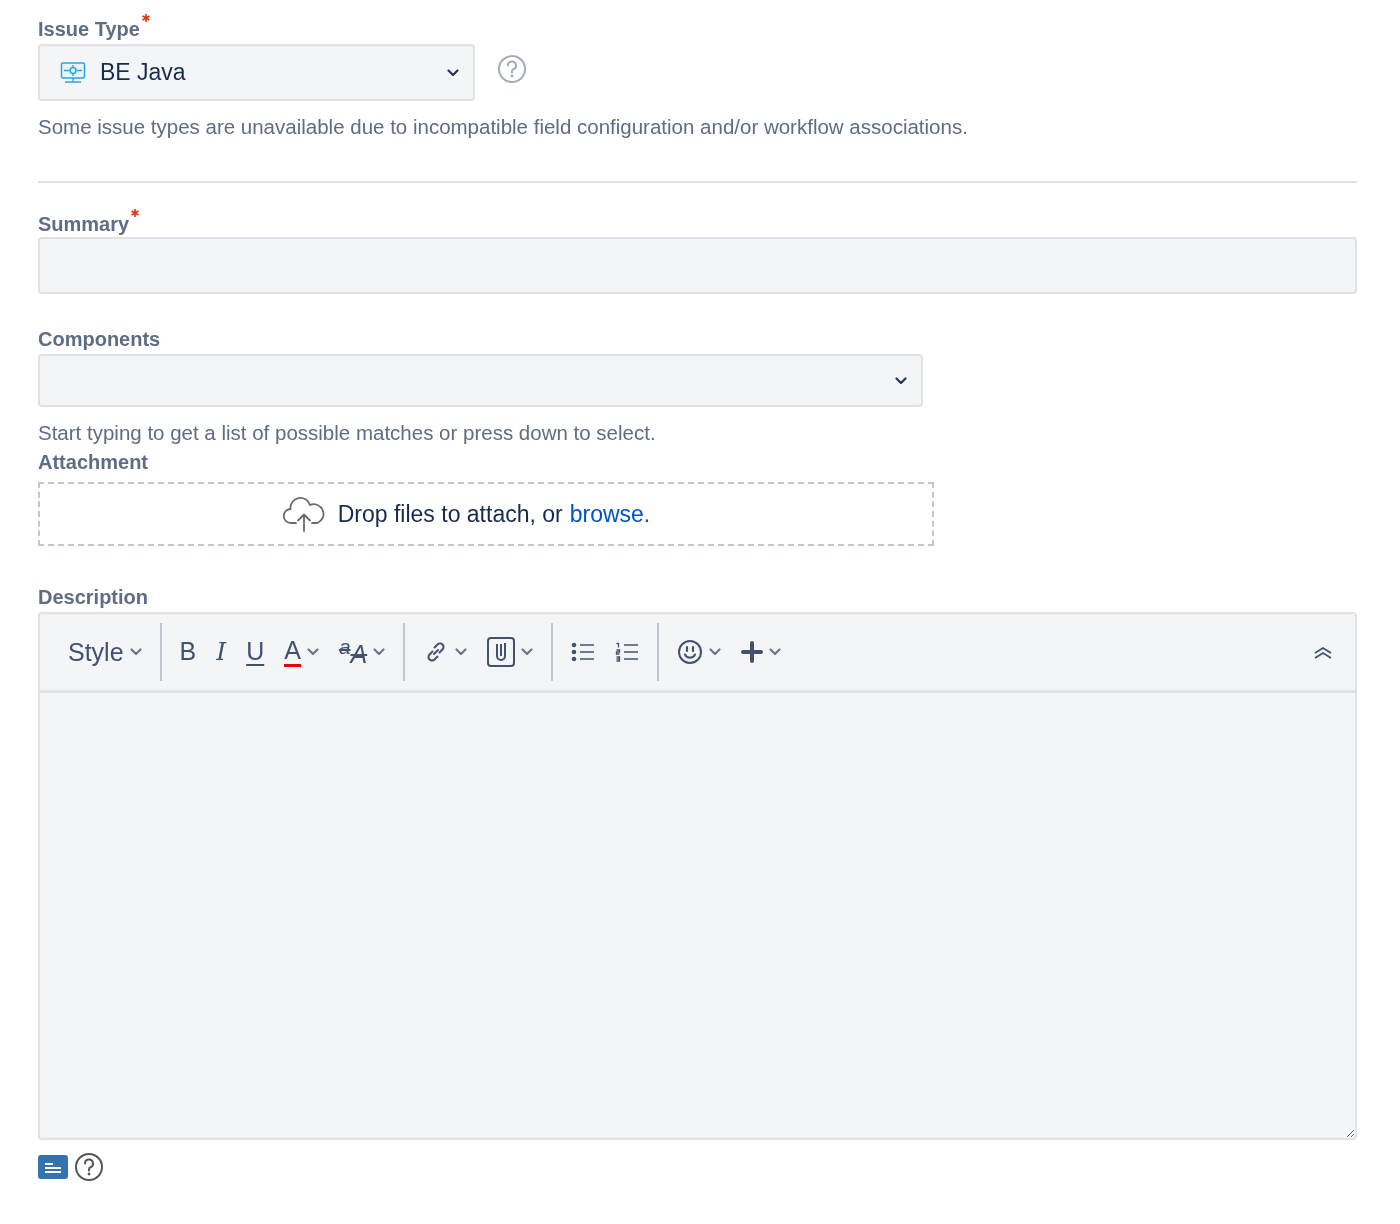 This screenshot has width=1400, height=1224. Describe the element at coordinates (1323, 652) in the screenshot. I see `double-chevron-up-icon` at that location.